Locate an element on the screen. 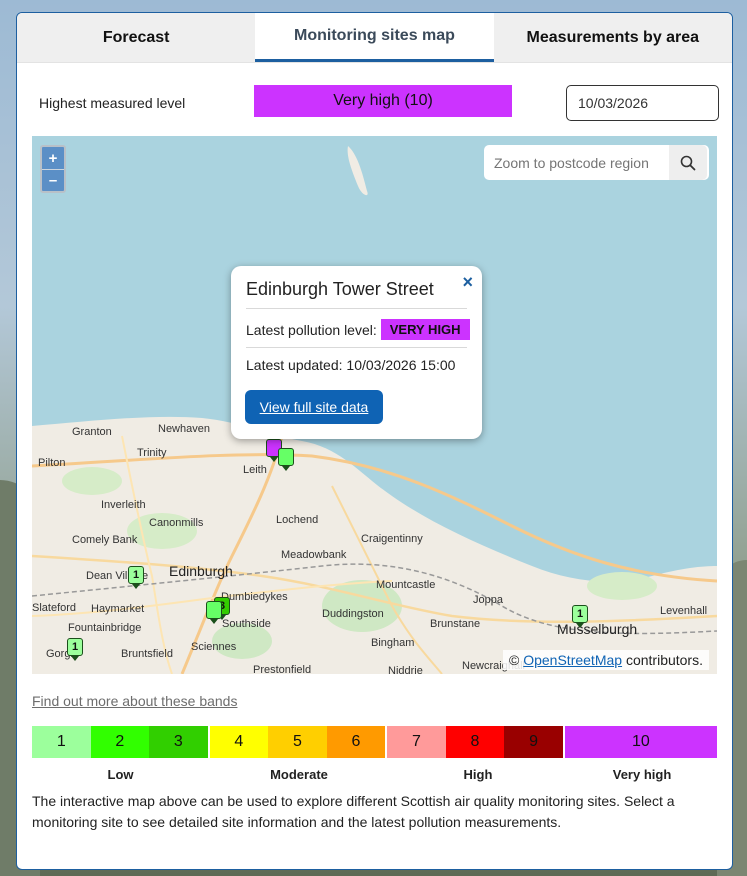 The image size is (747, 876). zoom-out-button: – is located at coordinates (53, 180).